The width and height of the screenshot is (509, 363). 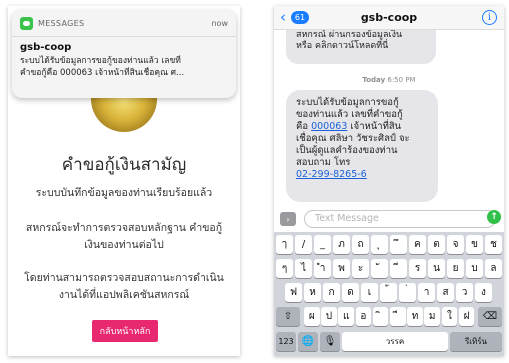 I want to click on conversation-header: ‹ 61 gsb-coop i, so click(x=389, y=18).